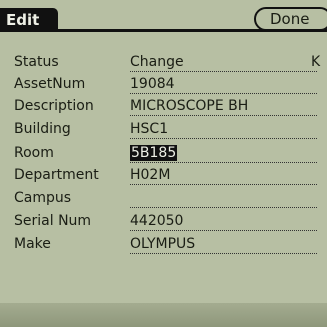  What do you see at coordinates (223, 221) in the screenshot?
I see `serial-num-field: 442050` at bounding box center [223, 221].